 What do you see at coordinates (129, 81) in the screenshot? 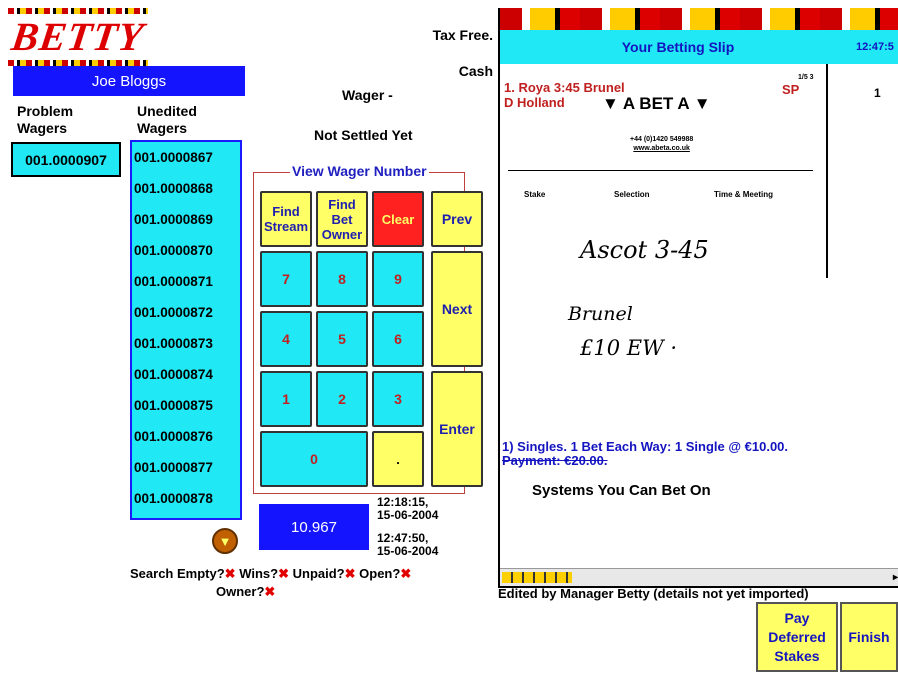
I see `user-name-bar: Joe Bloggs` at bounding box center [129, 81].